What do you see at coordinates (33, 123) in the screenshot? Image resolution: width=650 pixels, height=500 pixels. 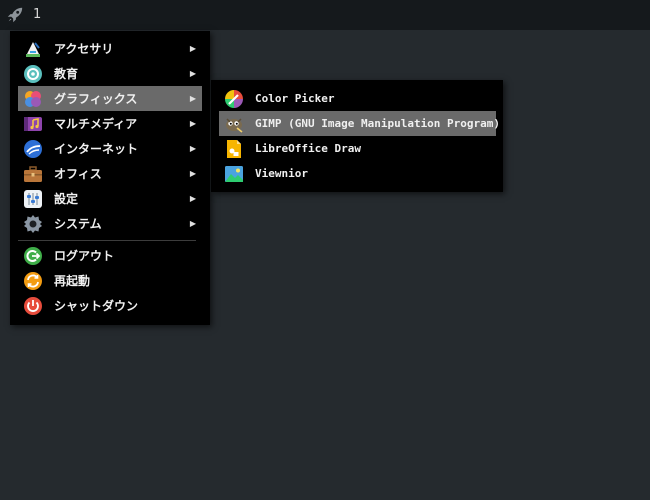 I see `multimedia-icon` at bounding box center [33, 123].